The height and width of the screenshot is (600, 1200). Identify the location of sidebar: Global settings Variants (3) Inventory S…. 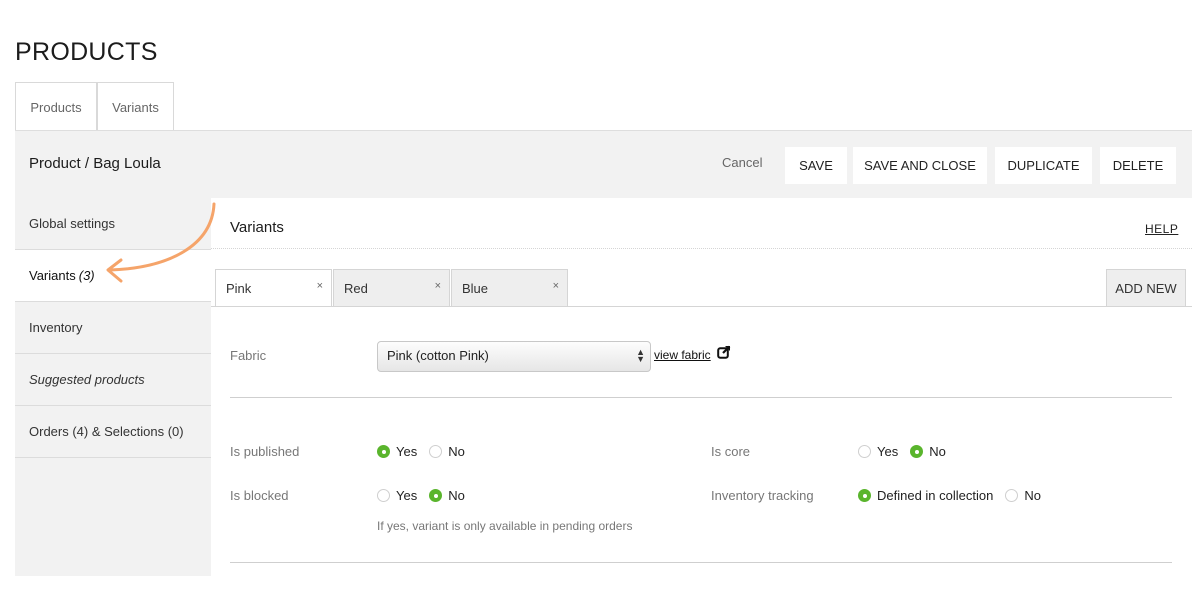
(113, 387).